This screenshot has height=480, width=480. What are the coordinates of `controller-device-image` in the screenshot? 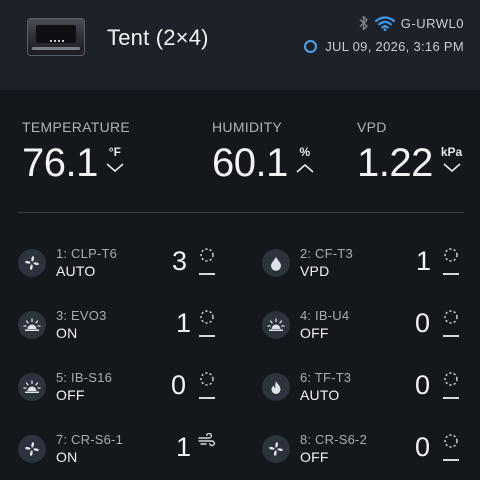 It's located at (56, 37).